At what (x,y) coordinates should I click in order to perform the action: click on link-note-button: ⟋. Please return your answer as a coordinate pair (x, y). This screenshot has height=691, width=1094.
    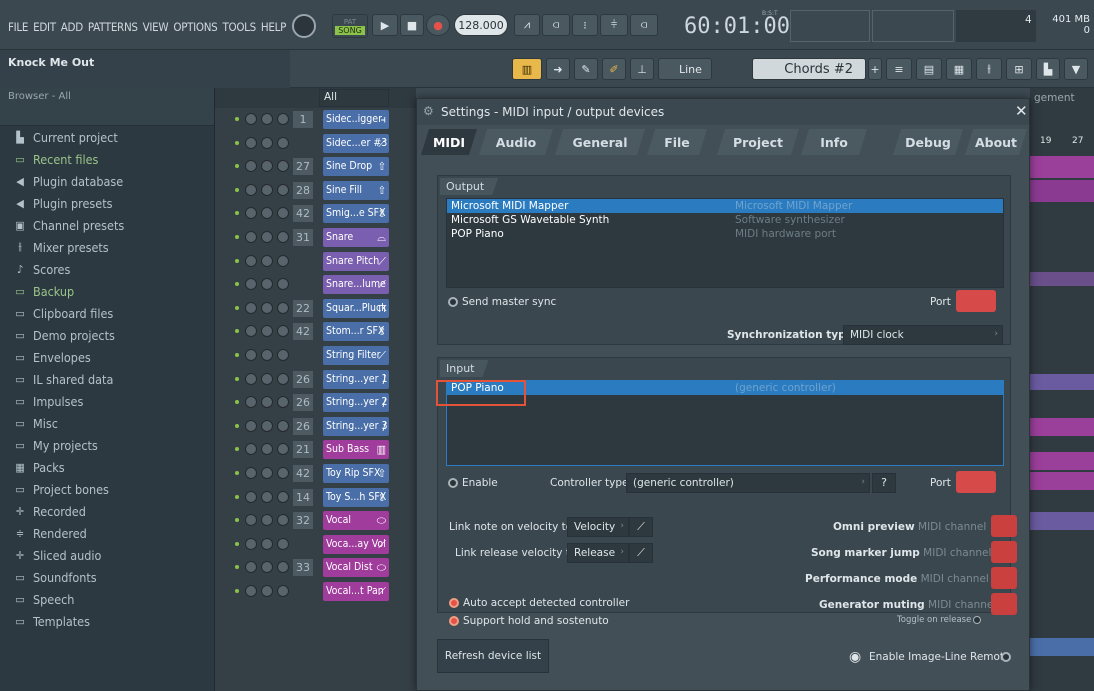
    Looking at the image, I should click on (641, 527).